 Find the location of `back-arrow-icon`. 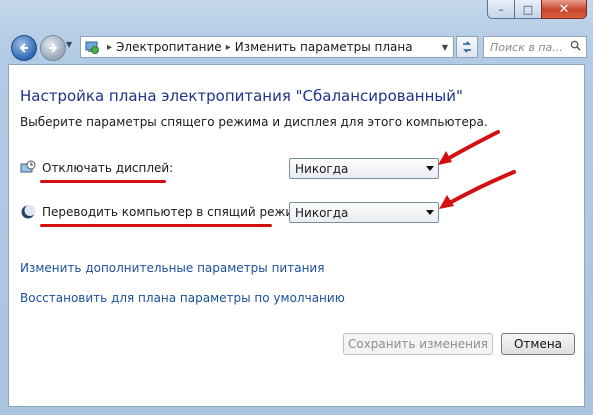

back-arrow-icon is located at coordinates (23, 48).